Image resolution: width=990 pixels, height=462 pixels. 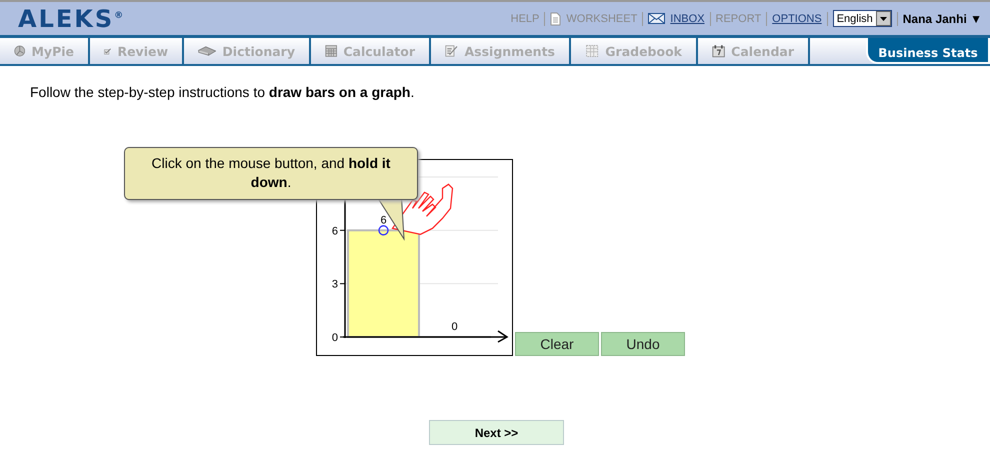 I want to click on axis-label: 0, so click(x=335, y=338).